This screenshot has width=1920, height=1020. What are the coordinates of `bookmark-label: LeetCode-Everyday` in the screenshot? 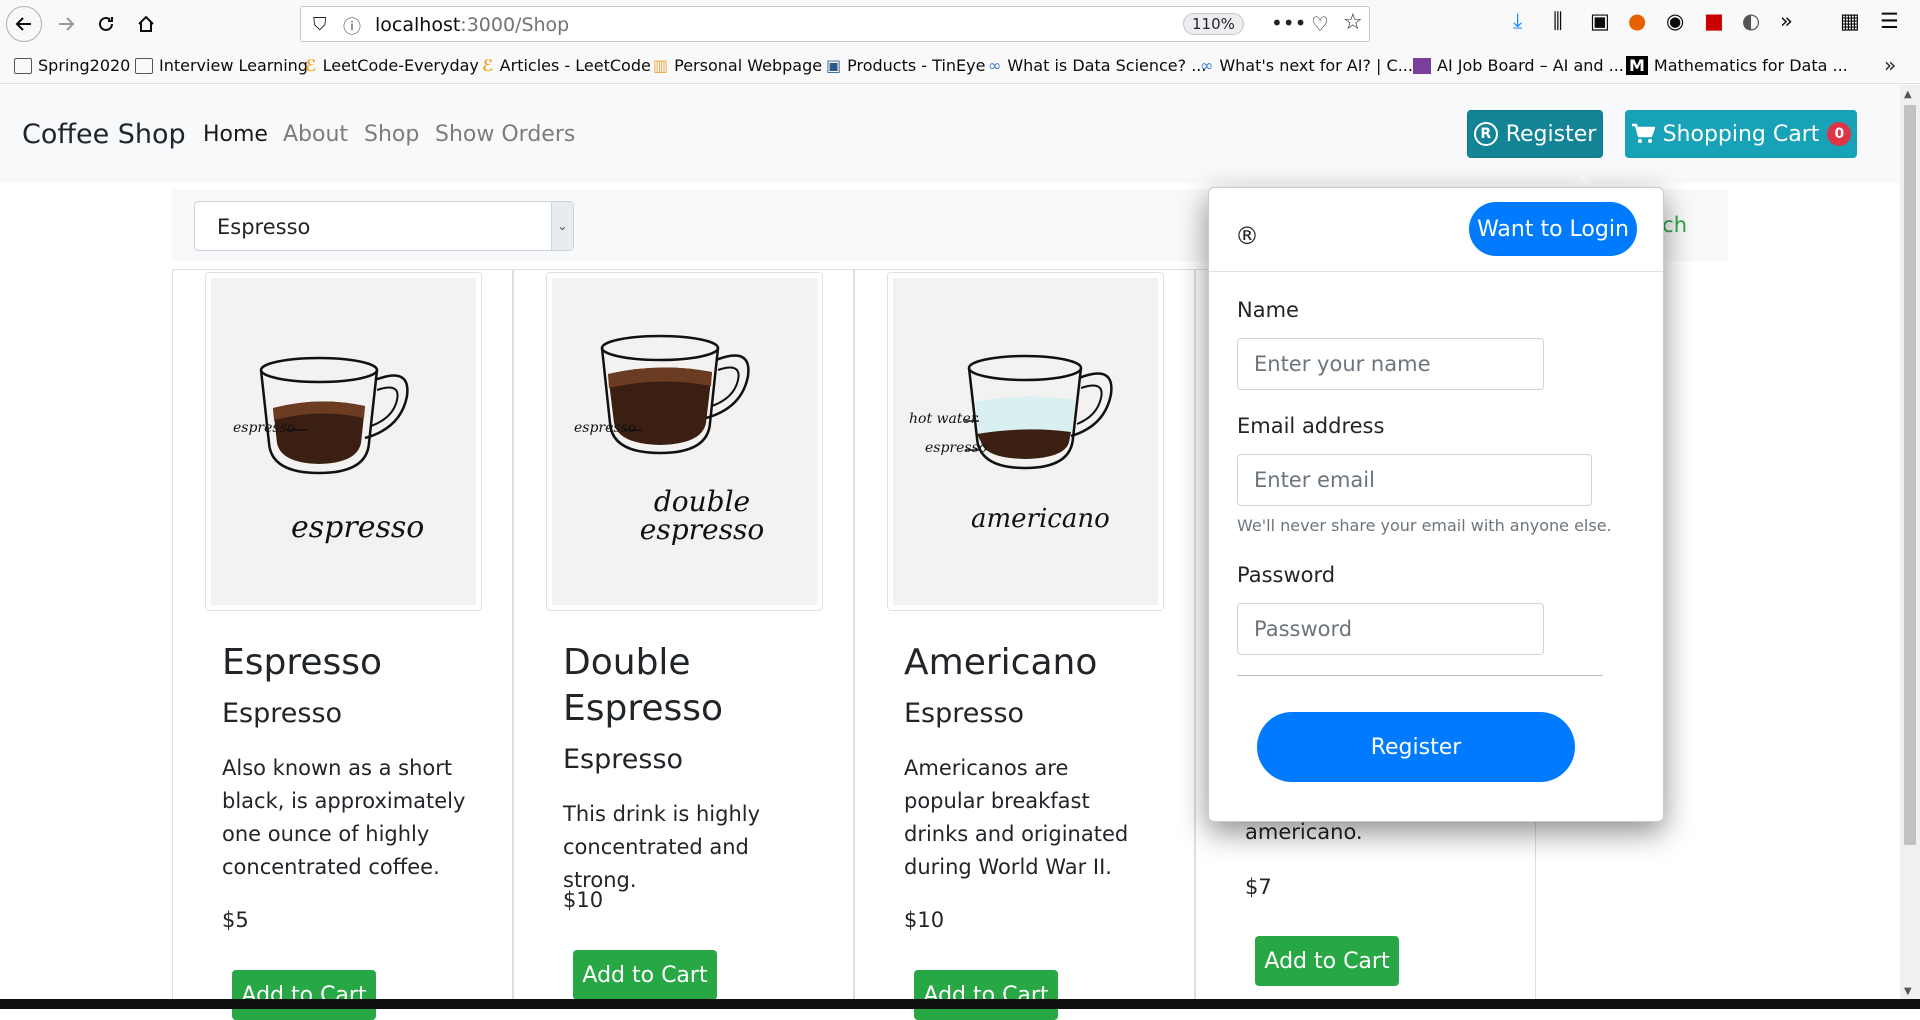 It's located at (400, 65).